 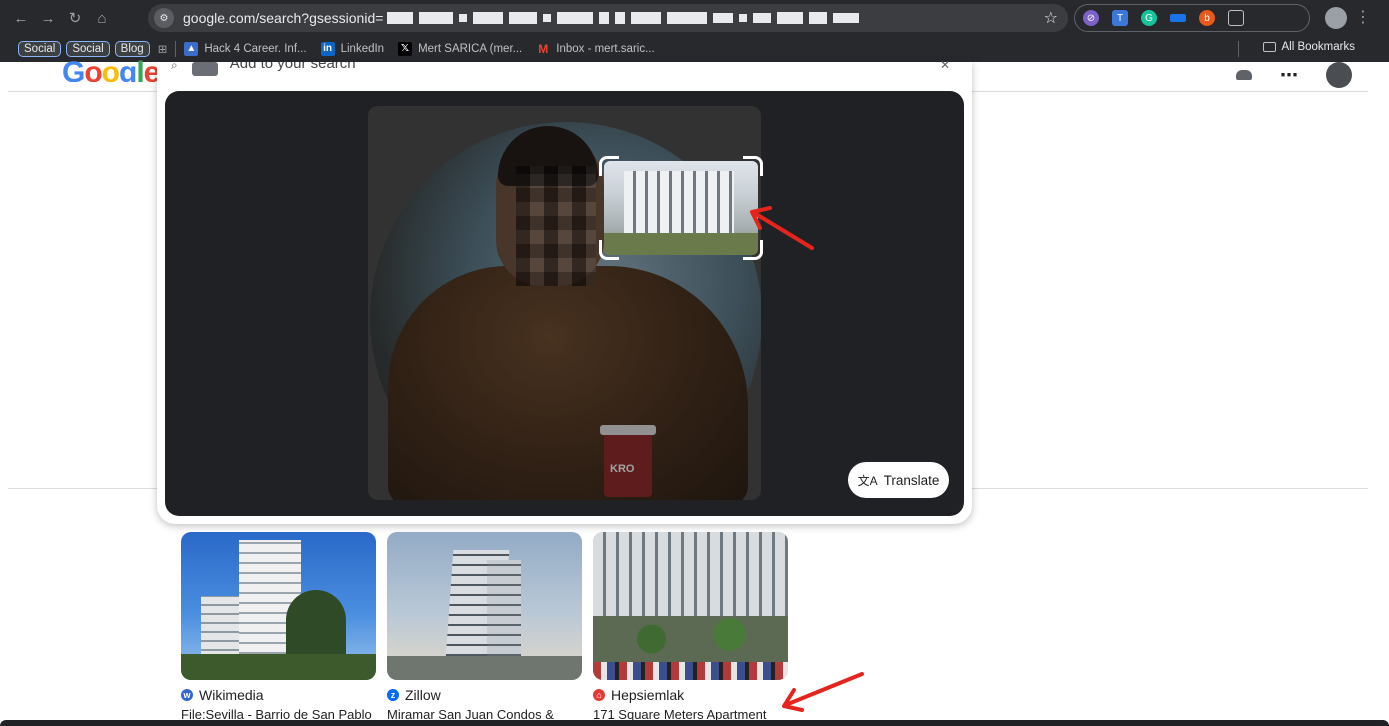 What do you see at coordinates (690, 671) in the screenshot?
I see `thumb-cars` at bounding box center [690, 671].